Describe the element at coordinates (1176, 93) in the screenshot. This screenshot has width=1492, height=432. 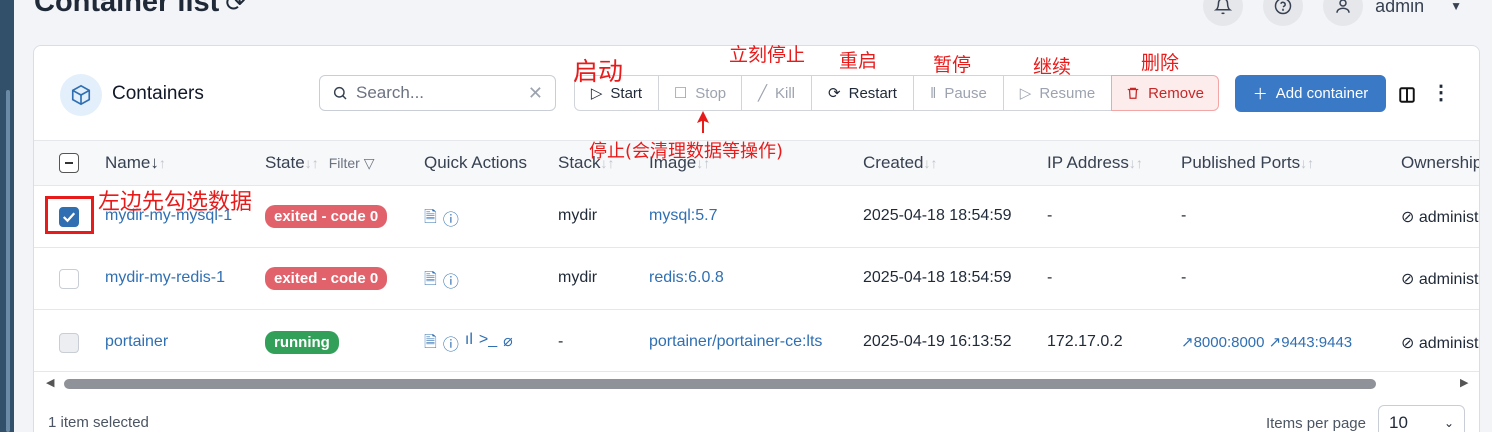
I see `remove-label: Remove` at that location.